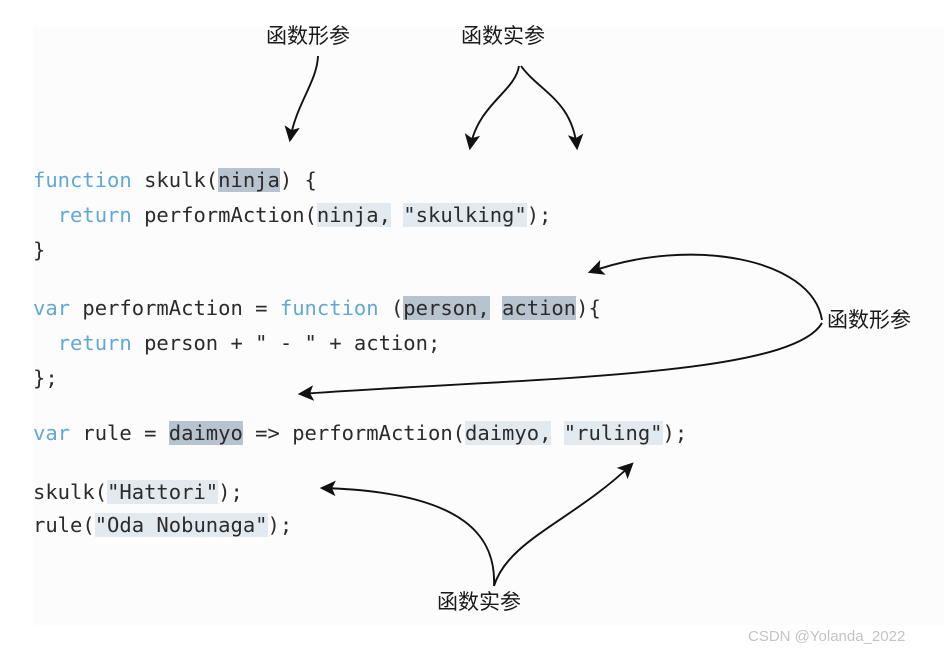 This screenshot has width=944, height=656. I want to click on code-line-6: };, so click(45, 378).